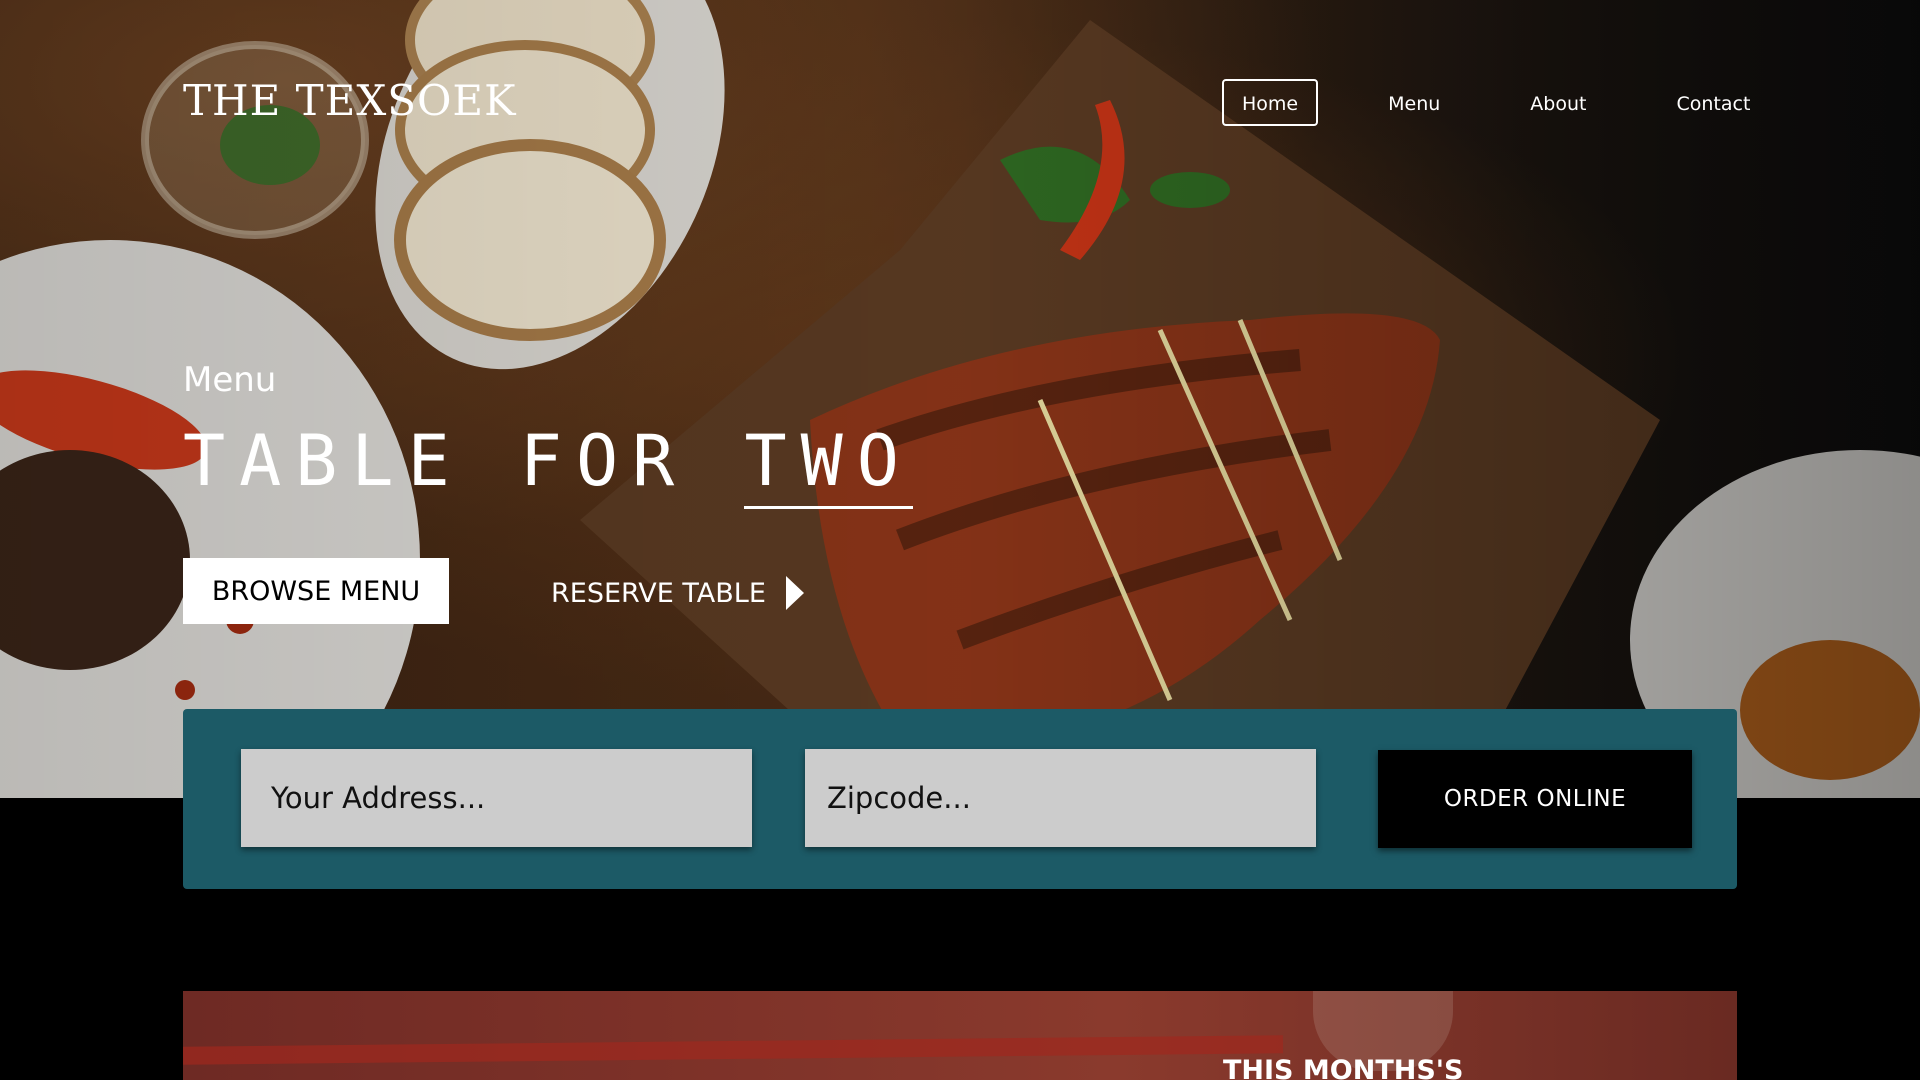 The image size is (1920, 1080). What do you see at coordinates (658, 593) in the screenshot?
I see `reserve-table-label: RESERVE TABLE` at bounding box center [658, 593].